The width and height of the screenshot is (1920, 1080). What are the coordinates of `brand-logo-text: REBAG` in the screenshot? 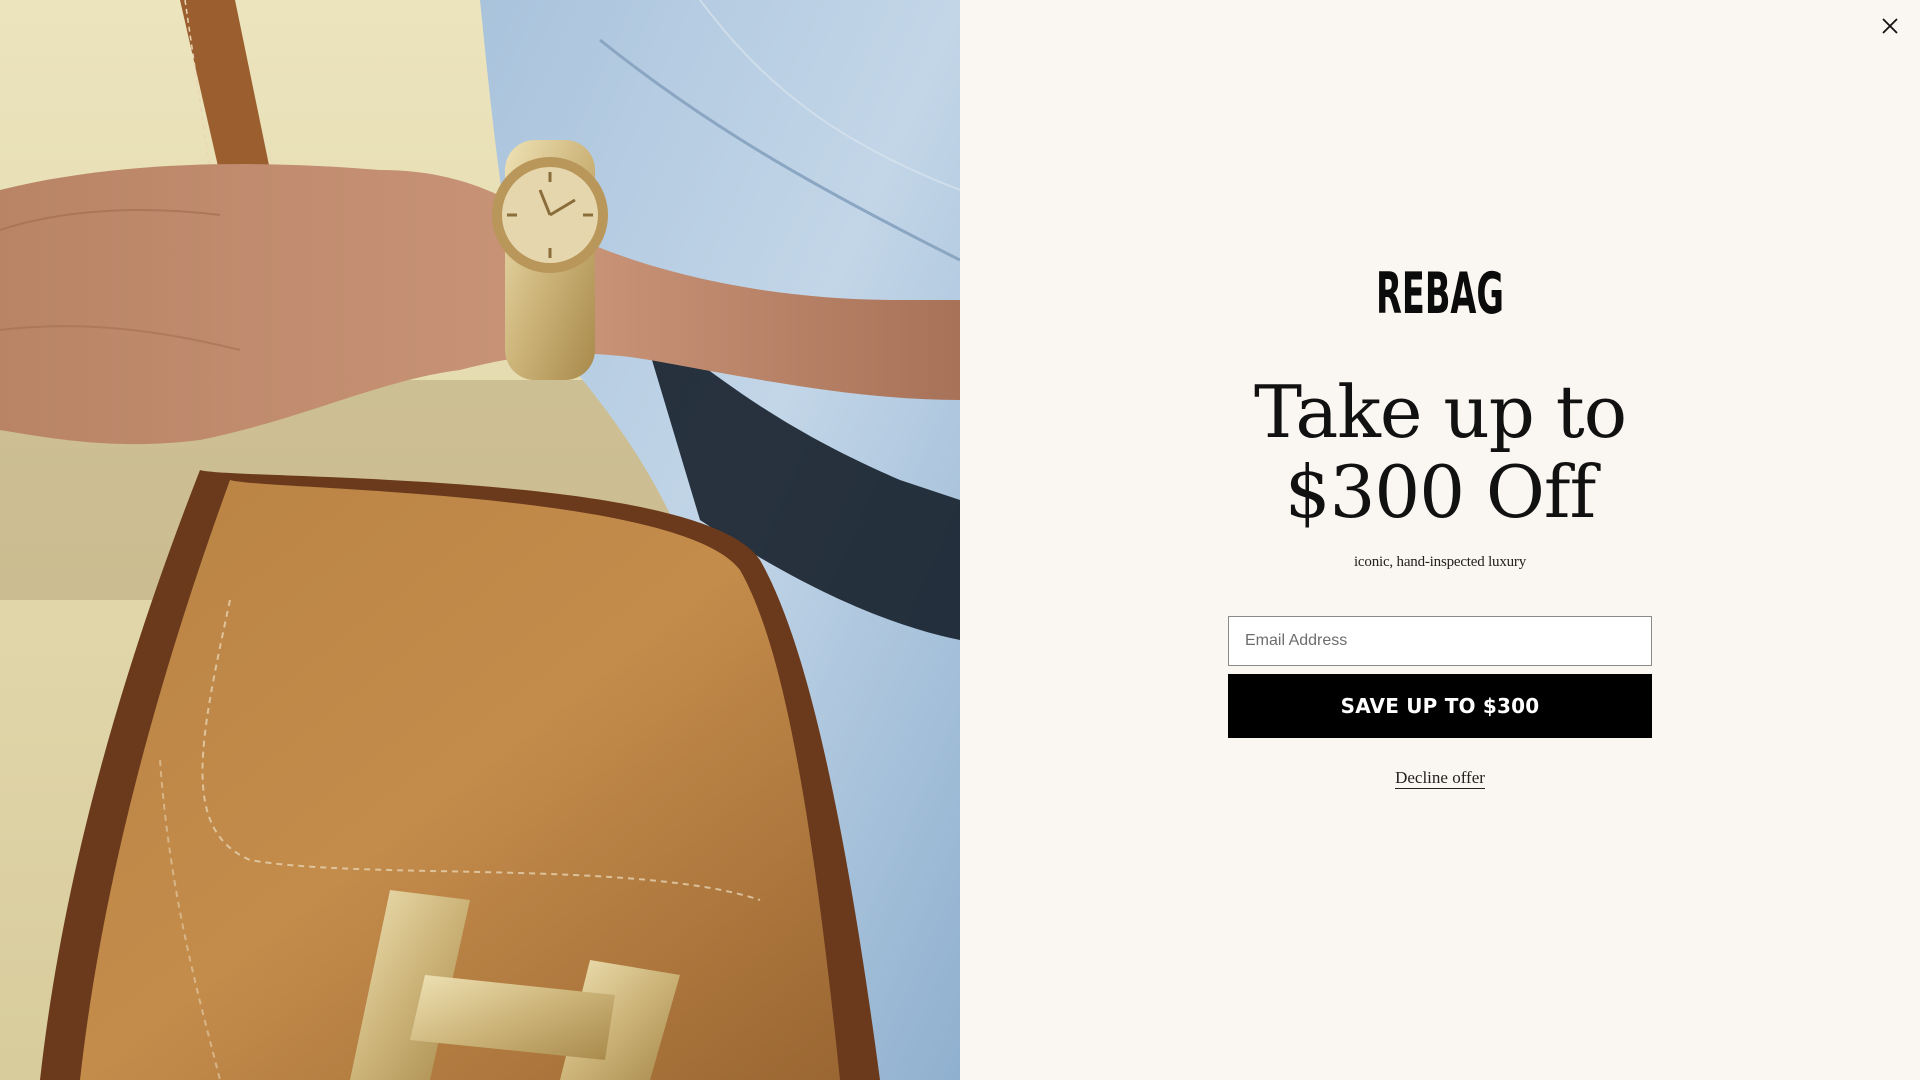 It's located at (1440, 292).